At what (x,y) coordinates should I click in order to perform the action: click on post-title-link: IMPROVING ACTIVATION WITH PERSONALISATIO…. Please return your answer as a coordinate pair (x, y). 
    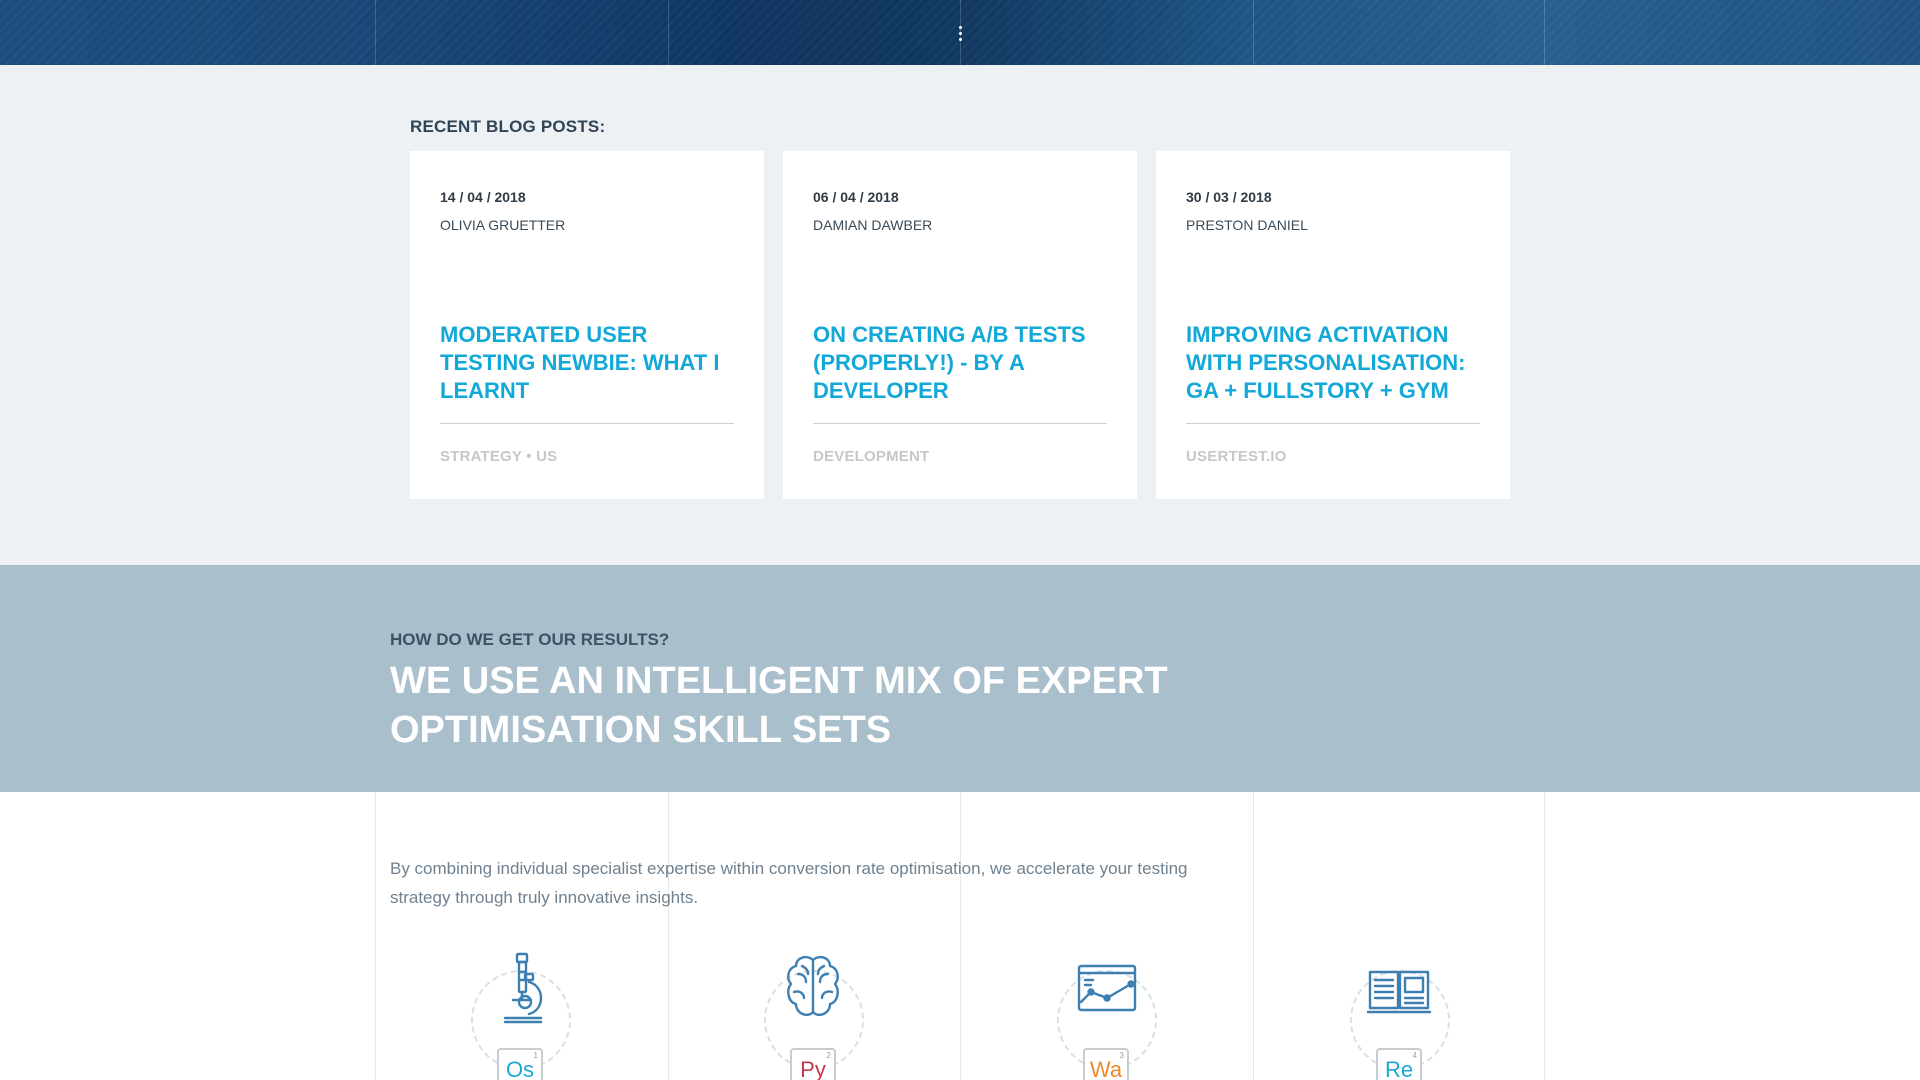
    Looking at the image, I should click on (1336, 363).